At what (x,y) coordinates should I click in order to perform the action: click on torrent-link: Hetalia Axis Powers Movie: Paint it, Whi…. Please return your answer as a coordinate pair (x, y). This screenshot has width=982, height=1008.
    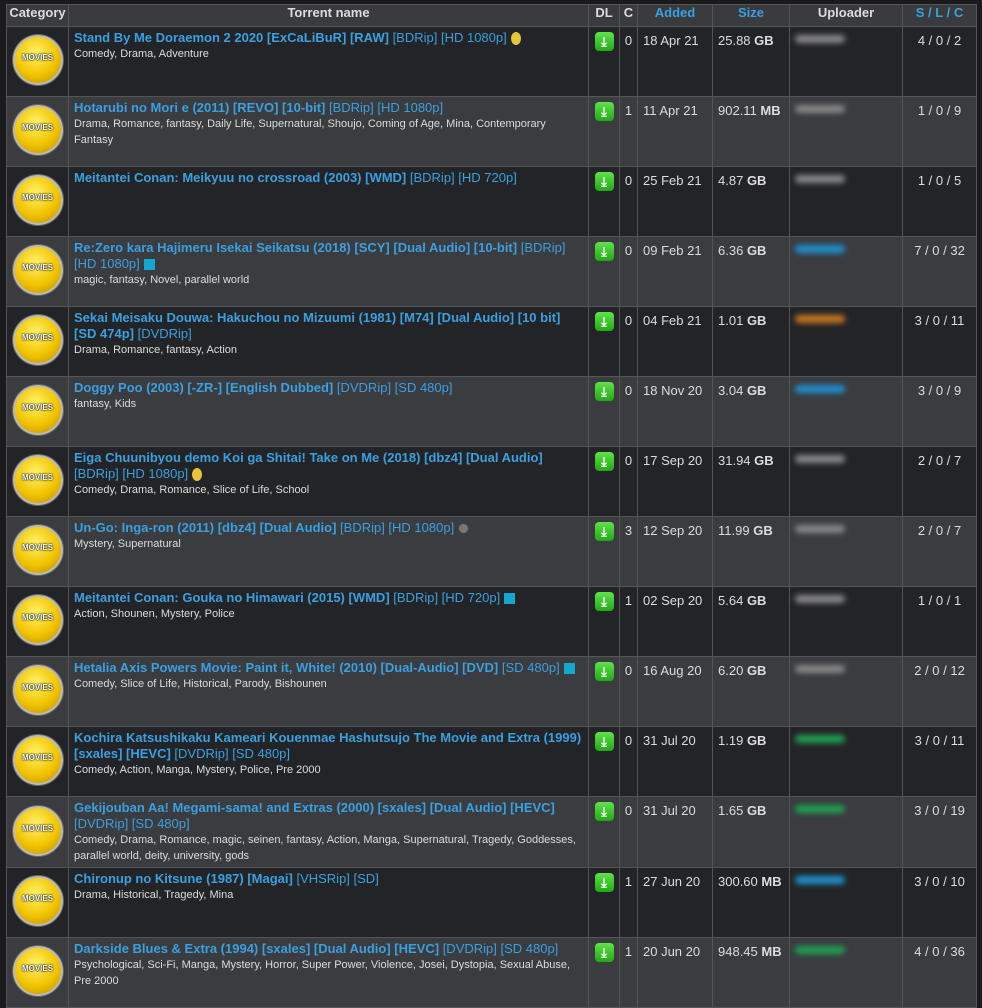
    Looking at the image, I should click on (317, 667).